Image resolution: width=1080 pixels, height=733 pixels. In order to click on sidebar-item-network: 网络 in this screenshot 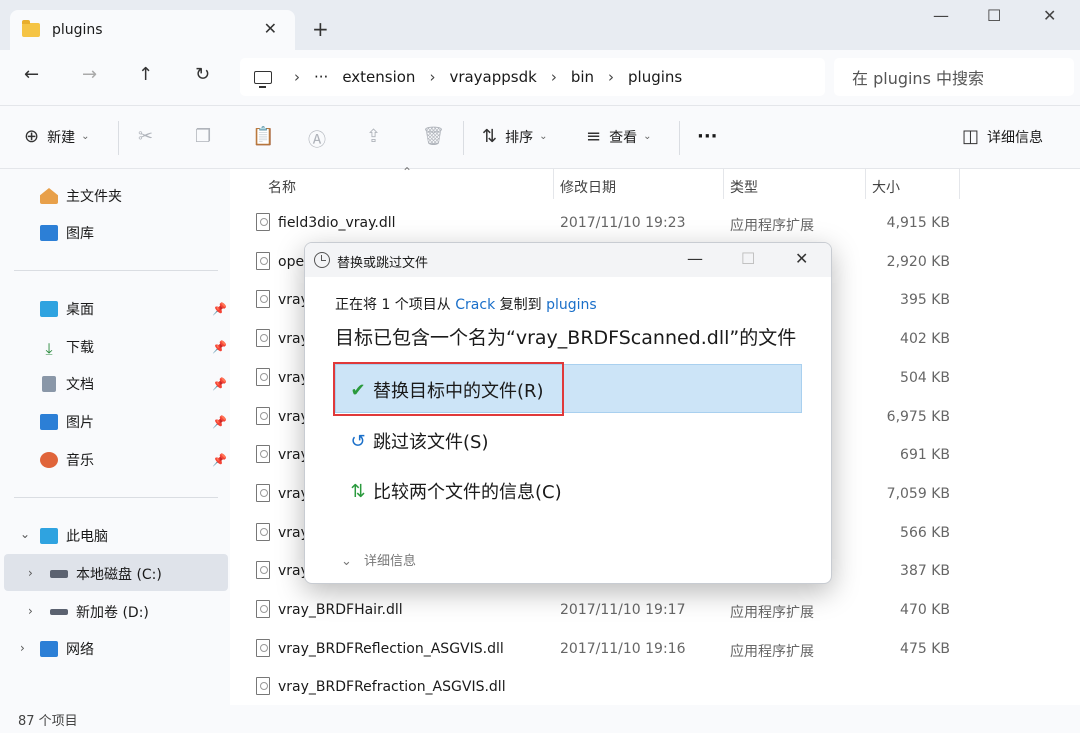, I will do `click(67, 649)`.